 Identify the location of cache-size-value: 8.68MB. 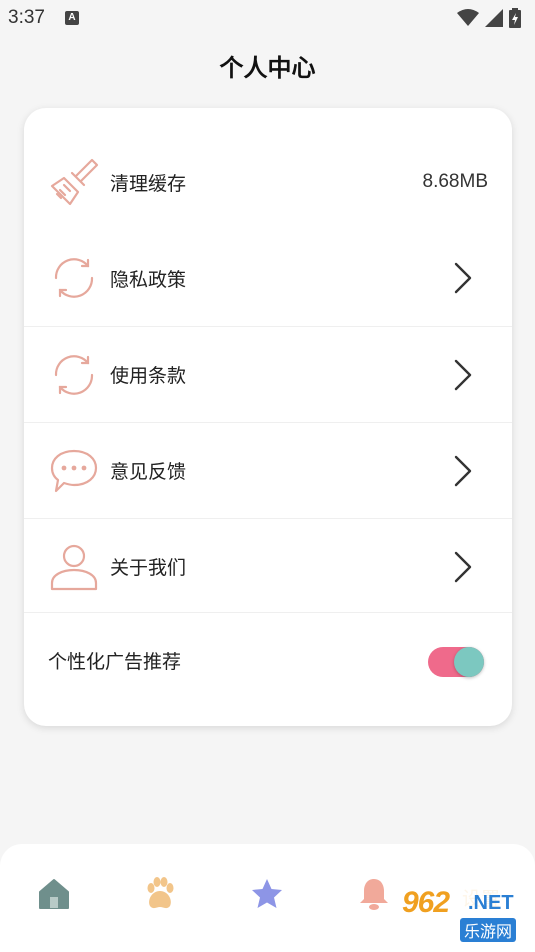
(455, 181).